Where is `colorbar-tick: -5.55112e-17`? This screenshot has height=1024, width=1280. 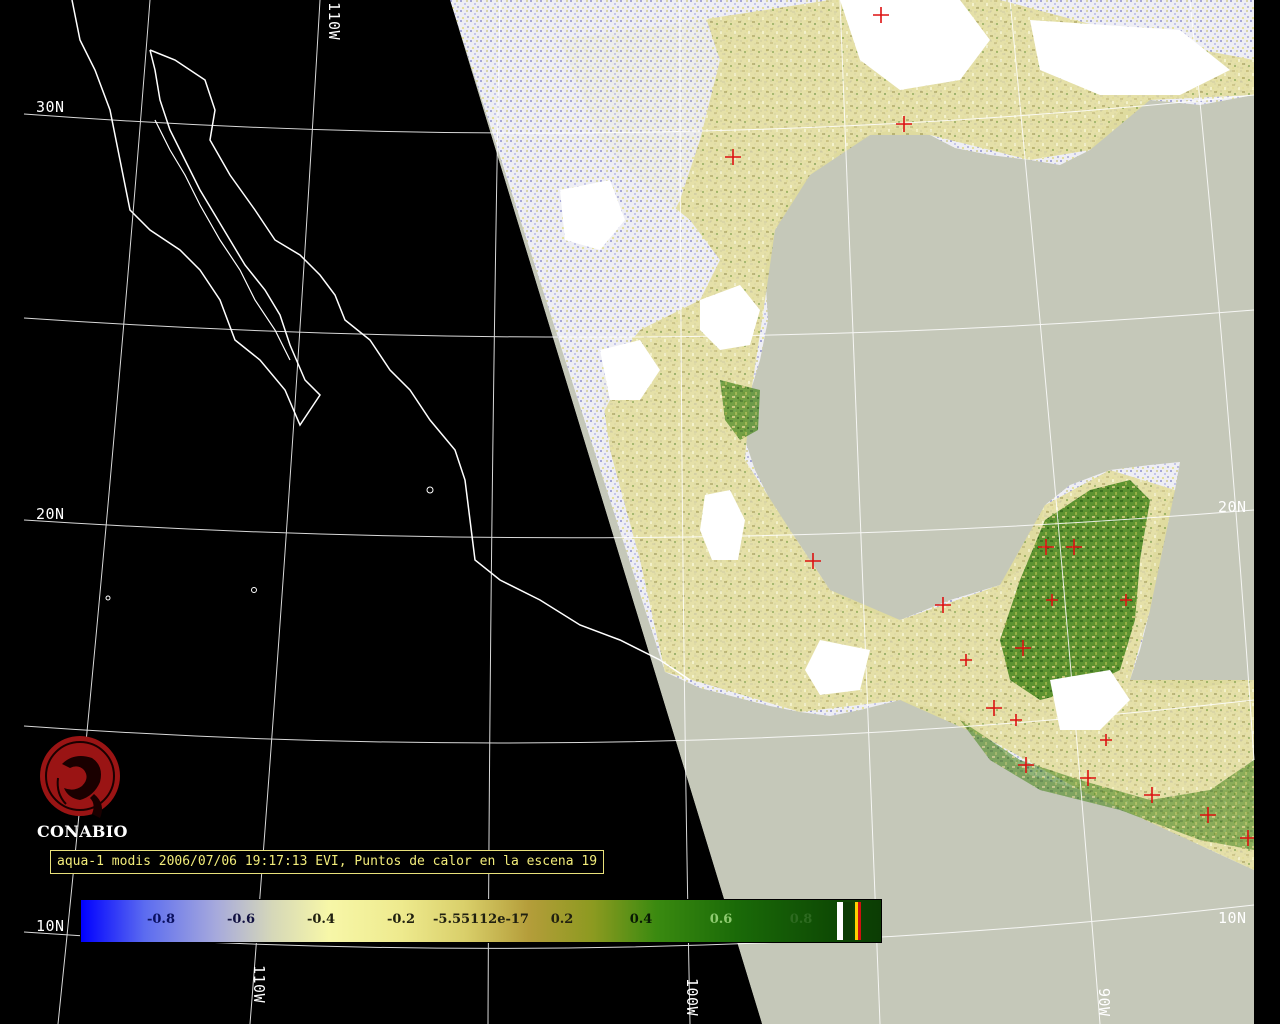
colorbar-tick: -5.55112e-17 is located at coordinates (481, 919).